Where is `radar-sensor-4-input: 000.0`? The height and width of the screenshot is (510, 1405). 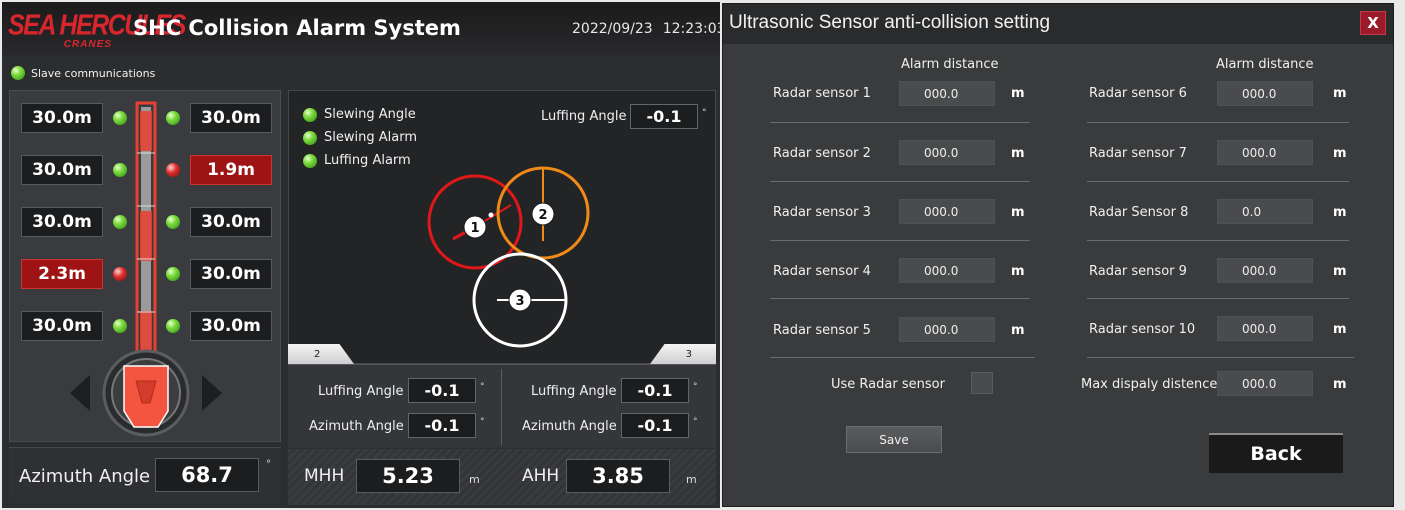 radar-sensor-4-input: 000.0 is located at coordinates (947, 270).